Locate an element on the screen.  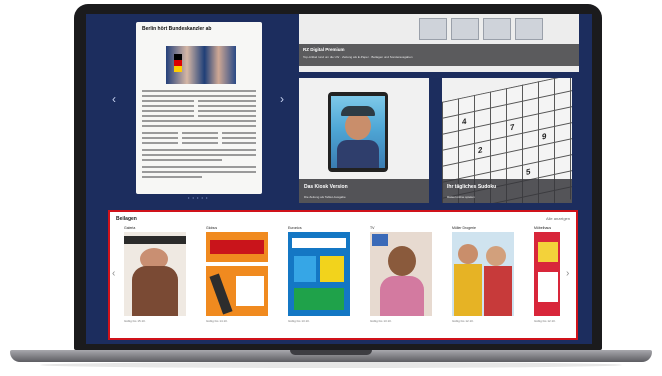
supplement-item: Galeria Gültig bis 15.10. is located at coordinates (155, 274).